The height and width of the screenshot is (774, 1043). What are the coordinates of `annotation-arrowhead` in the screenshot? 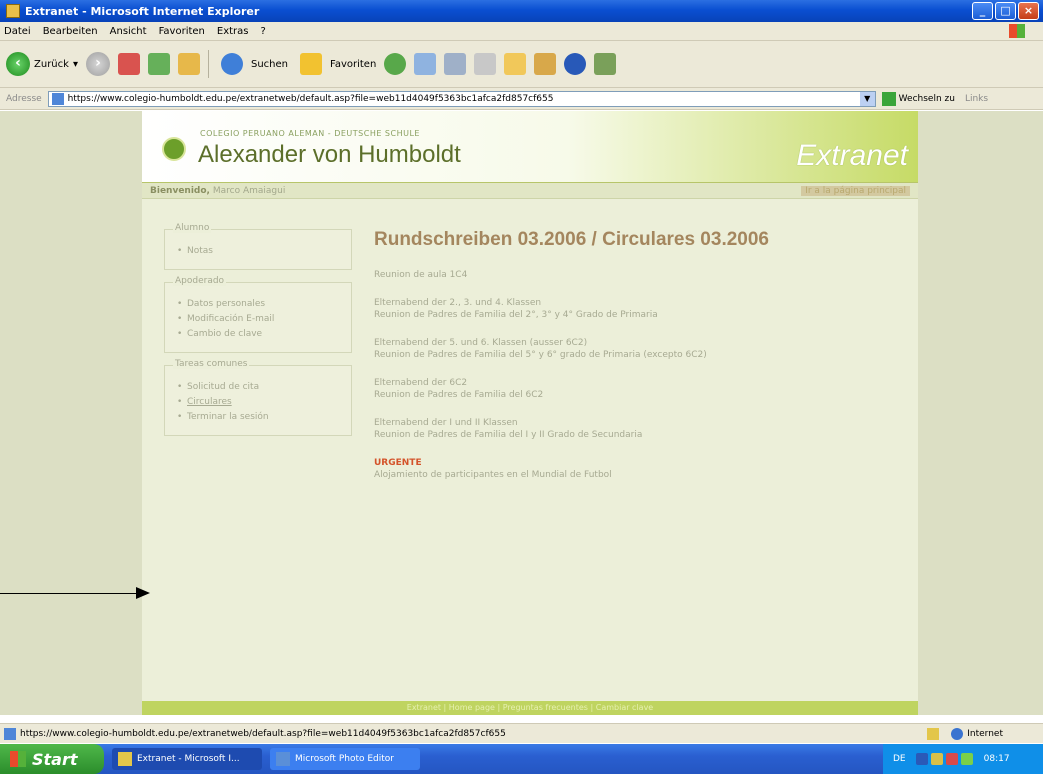 It's located at (143, 593).